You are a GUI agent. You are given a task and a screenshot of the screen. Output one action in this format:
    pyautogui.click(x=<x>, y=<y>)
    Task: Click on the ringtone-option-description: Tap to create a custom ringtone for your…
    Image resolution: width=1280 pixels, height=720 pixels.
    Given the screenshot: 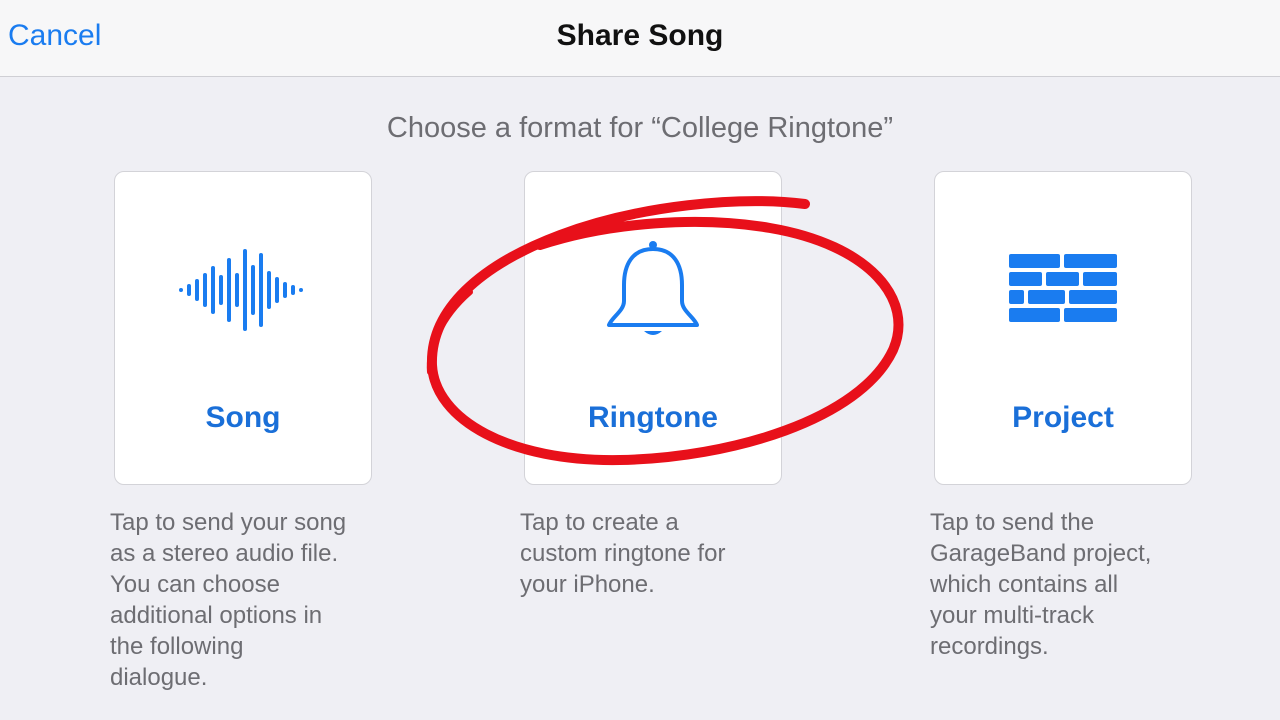 What is the action you would take?
    pyautogui.click(x=623, y=553)
    